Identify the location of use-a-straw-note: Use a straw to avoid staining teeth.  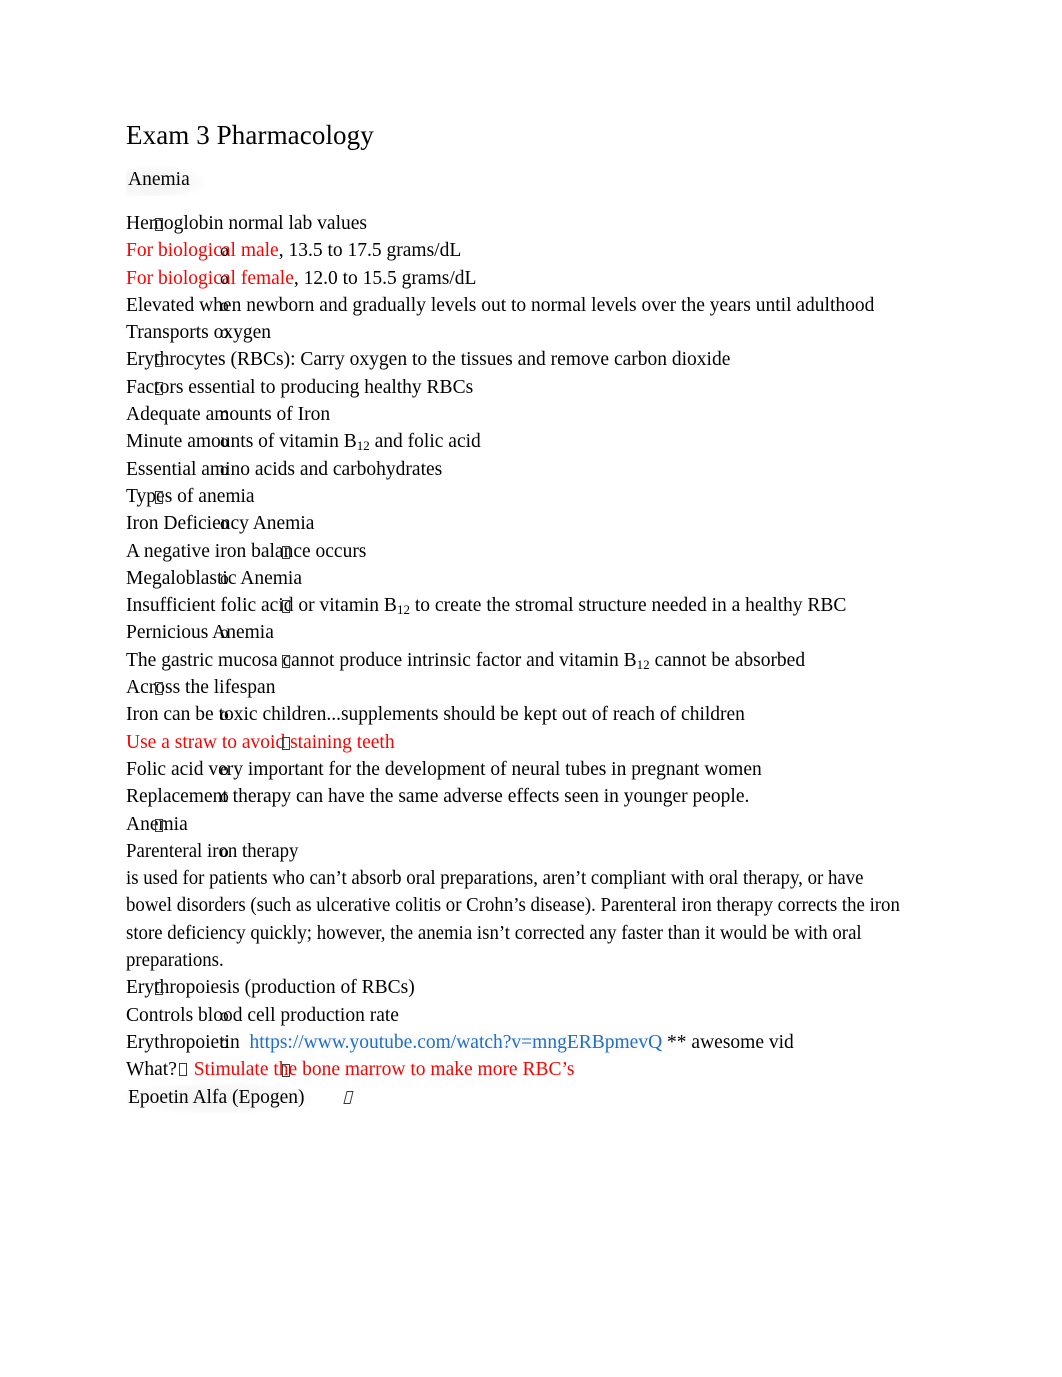
(260, 742).